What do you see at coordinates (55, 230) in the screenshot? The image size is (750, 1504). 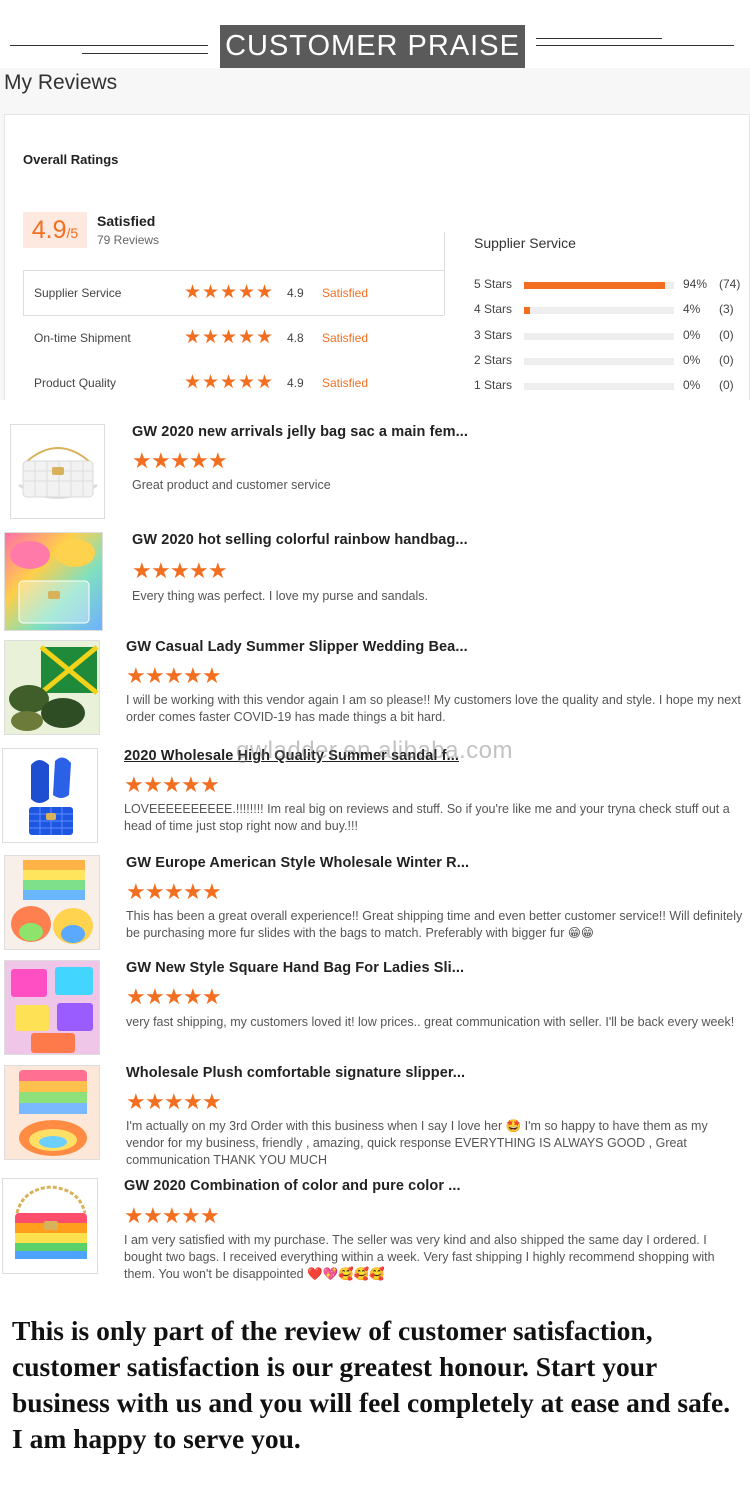 I see `overall-score-badge: 4.9 /5` at bounding box center [55, 230].